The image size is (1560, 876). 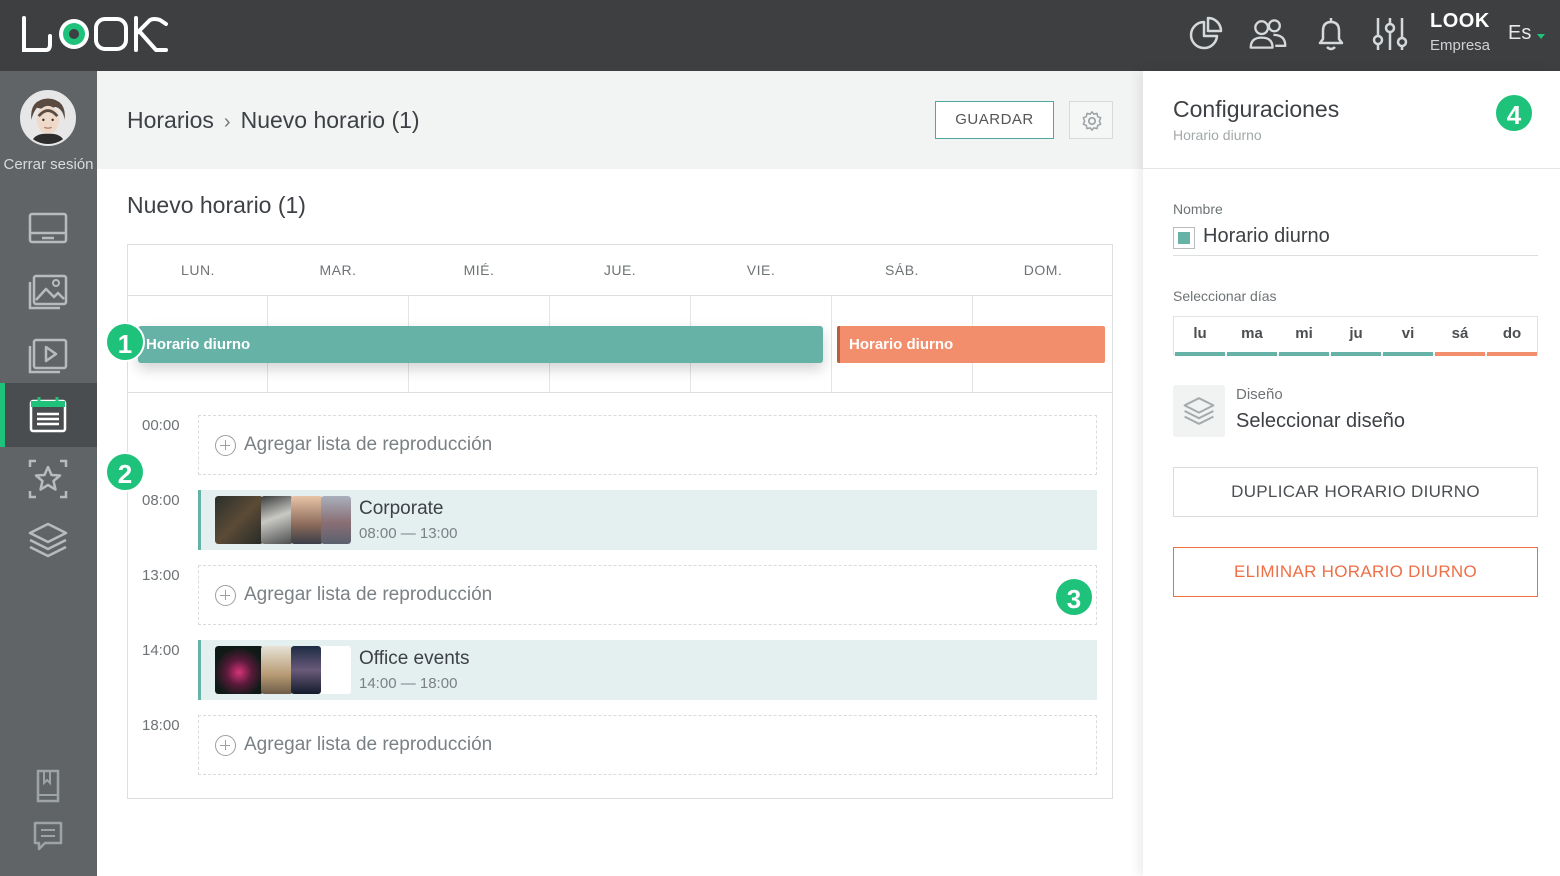 I want to click on avatar, so click(x=48, y=118).